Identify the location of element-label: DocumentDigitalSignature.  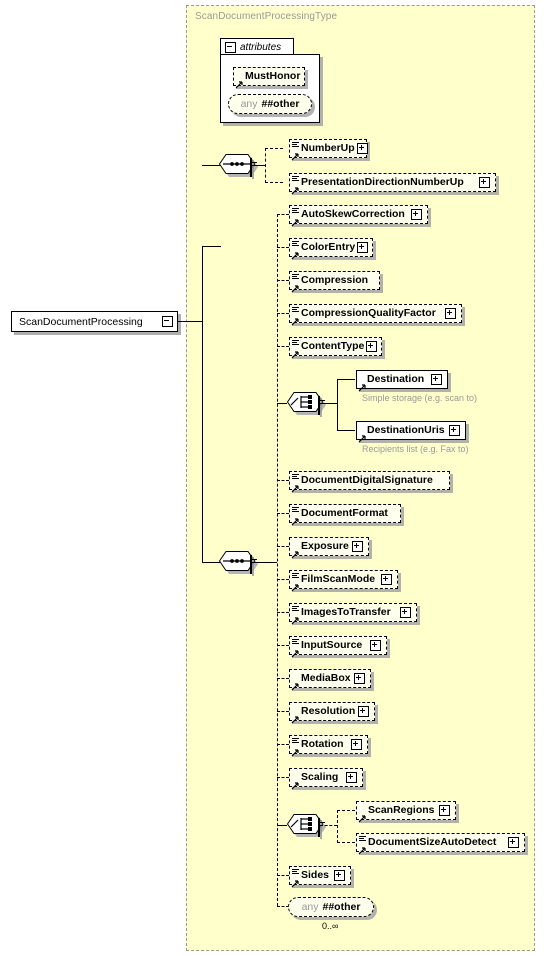
(367, 480).